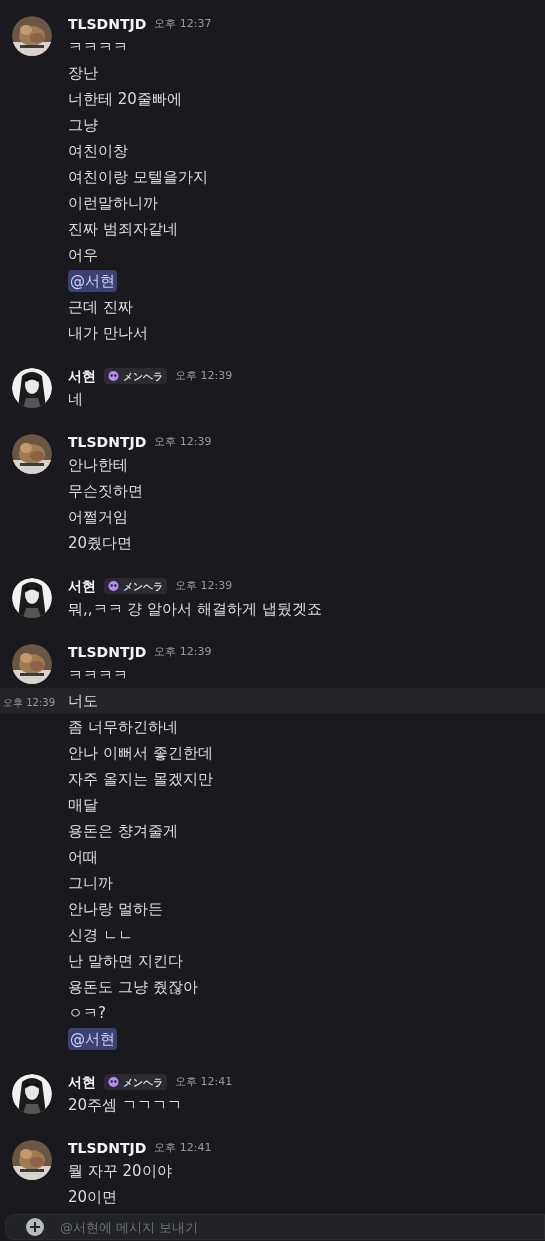 The height and width of the screenshot is (1241, 545). I want to click on message-text: 뭘 자꾸 20이야, so click(120, 1171).